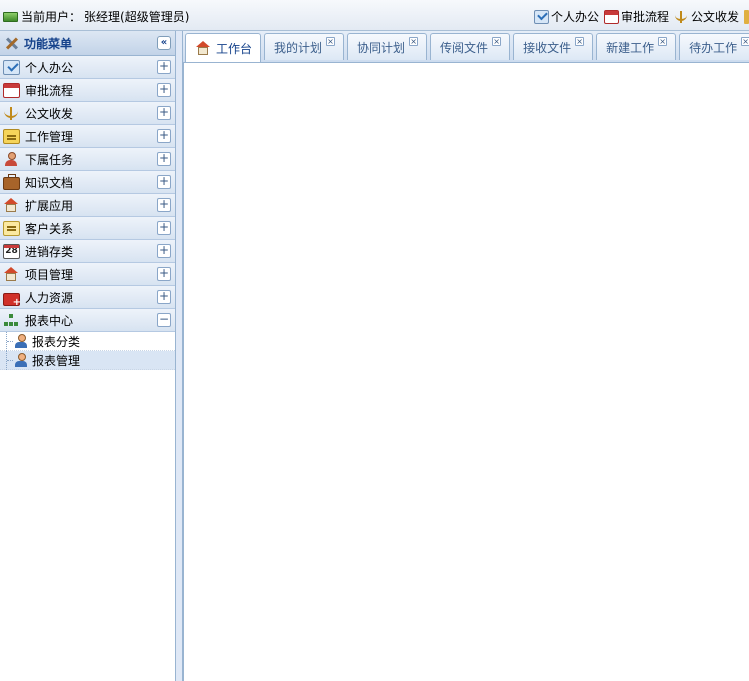 The width and height of the screenshot is (749, 681). What do you see at coordinates (56, 360) in the screenshot?
I see `sidebar-subitem-label: 报表管理` at bounding box center [56, 360].